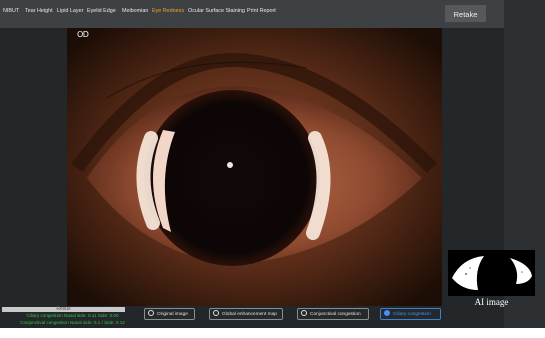 This screenshot has height=338, width=545. I want to click on ai-image-preview, so click(491, 273).